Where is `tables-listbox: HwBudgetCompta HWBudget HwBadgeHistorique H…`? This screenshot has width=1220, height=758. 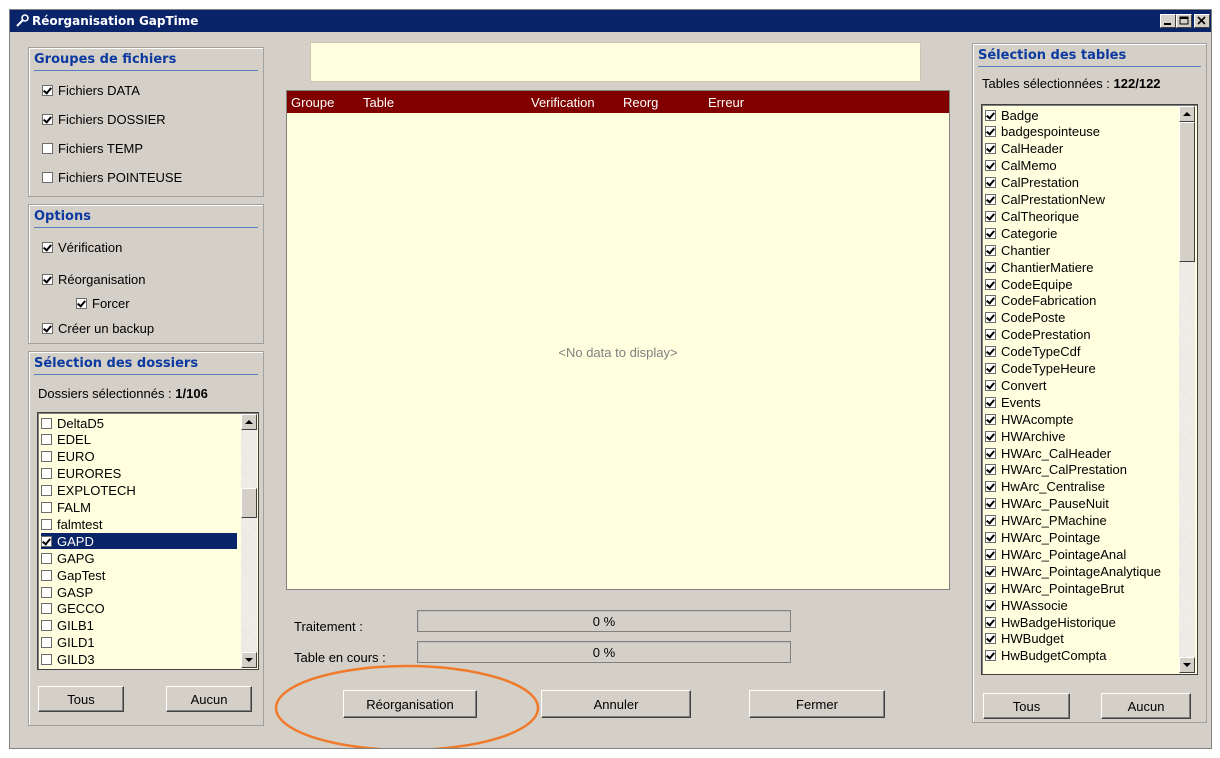
tables-listbox: HwBudgetCompta HWBudget HwBadgeHistorique H… is located at coordinates (1089, 389).